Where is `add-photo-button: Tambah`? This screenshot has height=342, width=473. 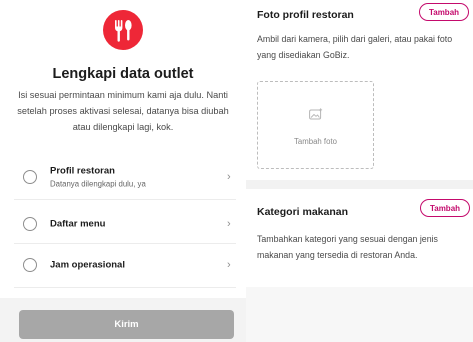
add-photo-button: Tambah is located at coordinates (444, 12).